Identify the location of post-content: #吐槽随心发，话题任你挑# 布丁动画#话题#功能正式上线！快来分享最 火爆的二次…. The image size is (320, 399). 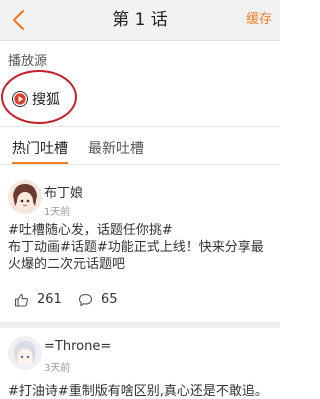
(140, 247).